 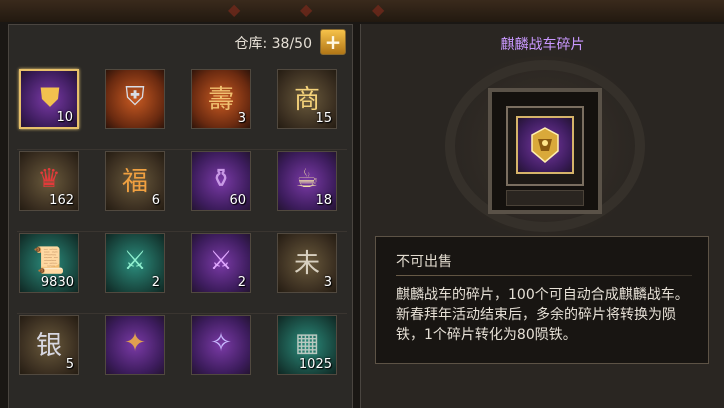 I want to click on inventory-slot: ☕ 18, so click(x=307, y=181).